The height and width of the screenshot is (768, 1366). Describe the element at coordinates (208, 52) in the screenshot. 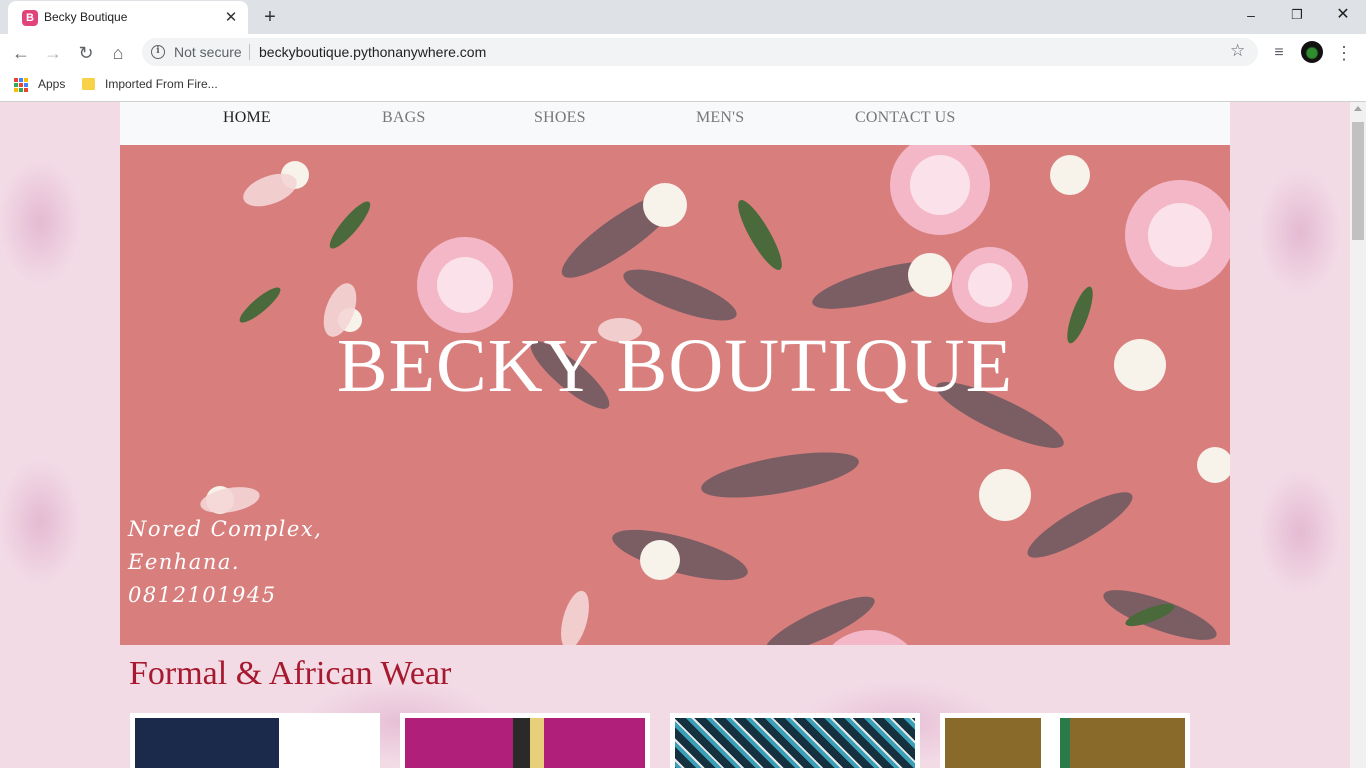

I see `security-label: Not secure` at that location.